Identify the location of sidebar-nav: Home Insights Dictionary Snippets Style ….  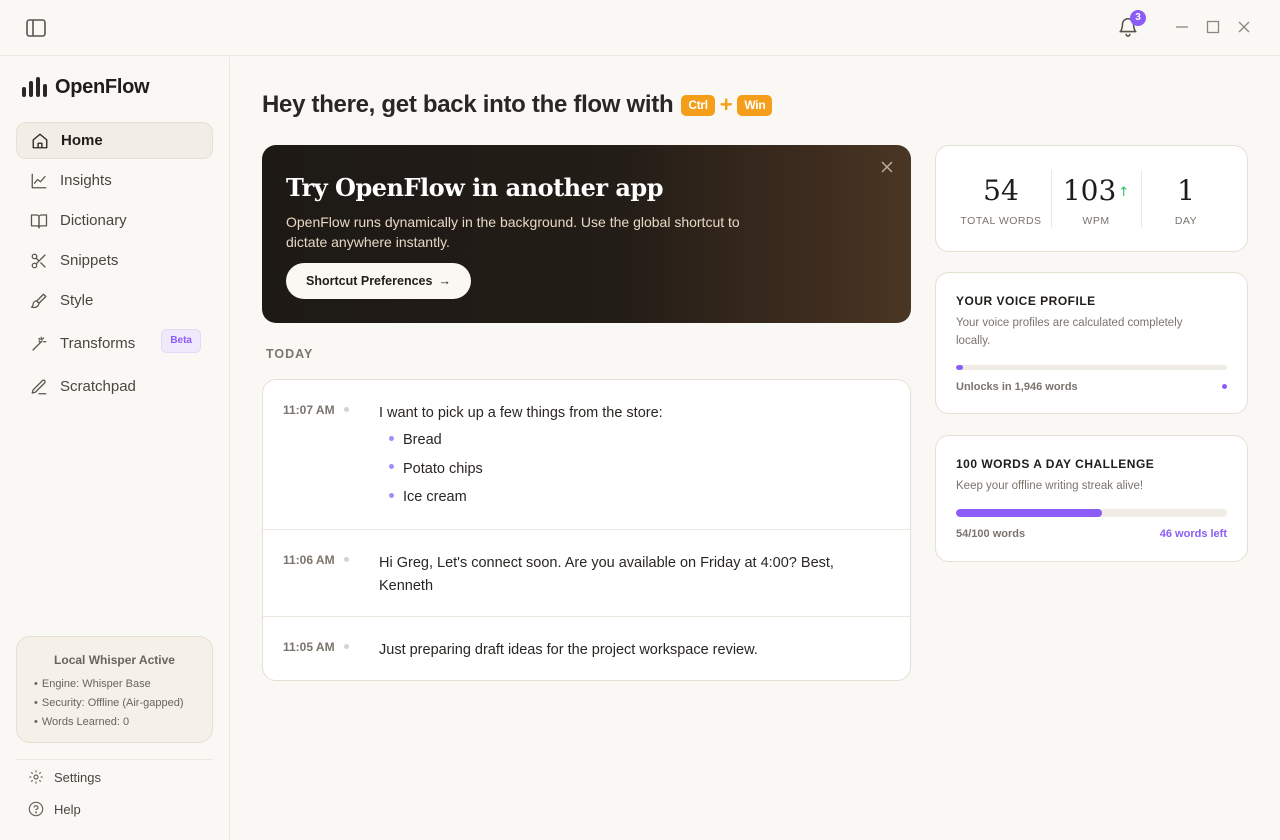
(114, 265).